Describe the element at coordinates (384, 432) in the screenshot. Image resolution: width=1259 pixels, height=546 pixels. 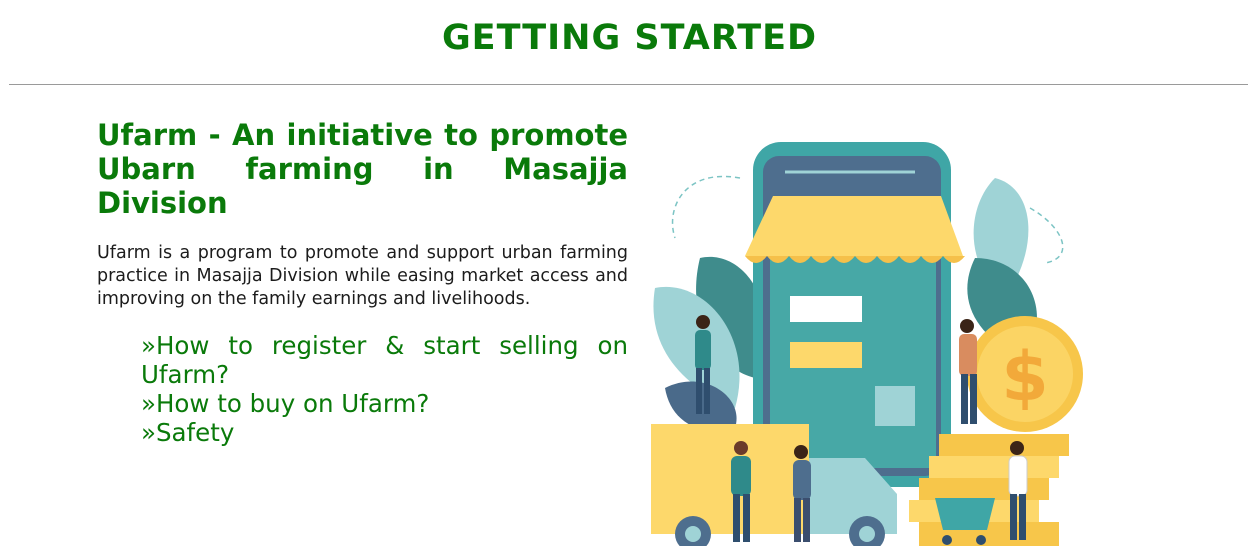
I see `guide-link-safety: »Safety` at that location.